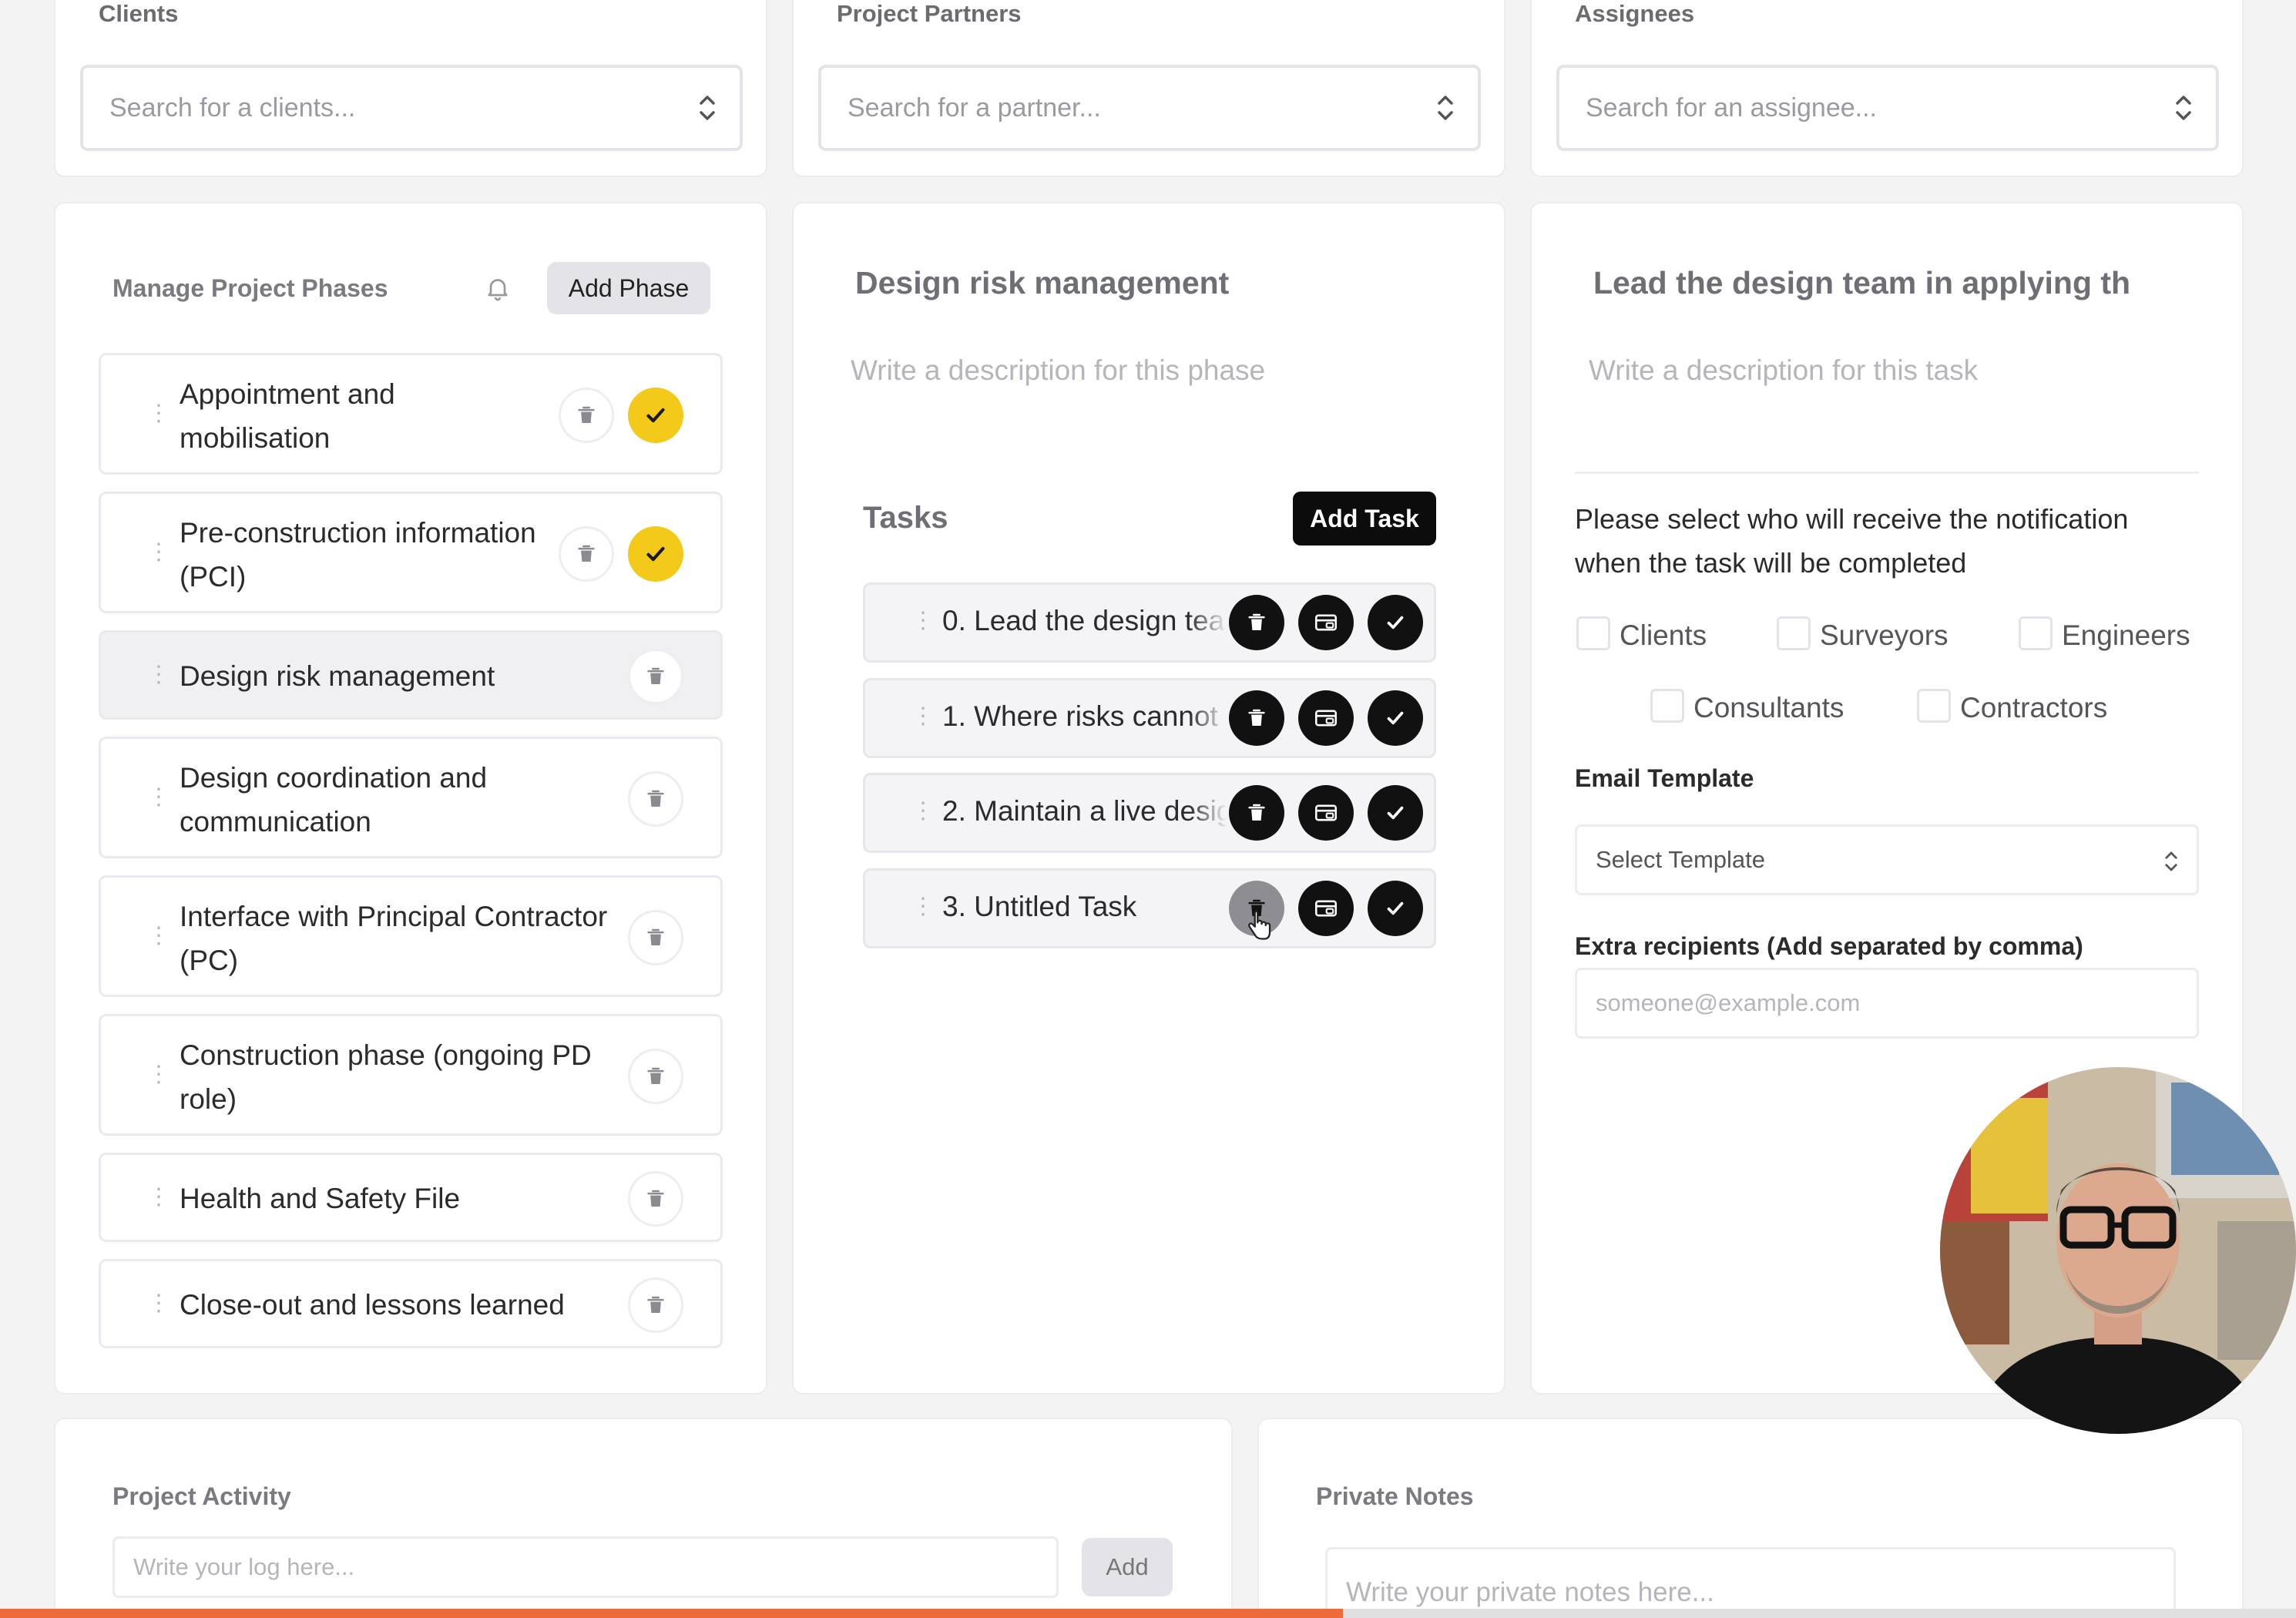 The height and width of the screenshot is (1618, 2296). I want to click on phase-item-label: Appointment and mobilisation, so click(287, 416).